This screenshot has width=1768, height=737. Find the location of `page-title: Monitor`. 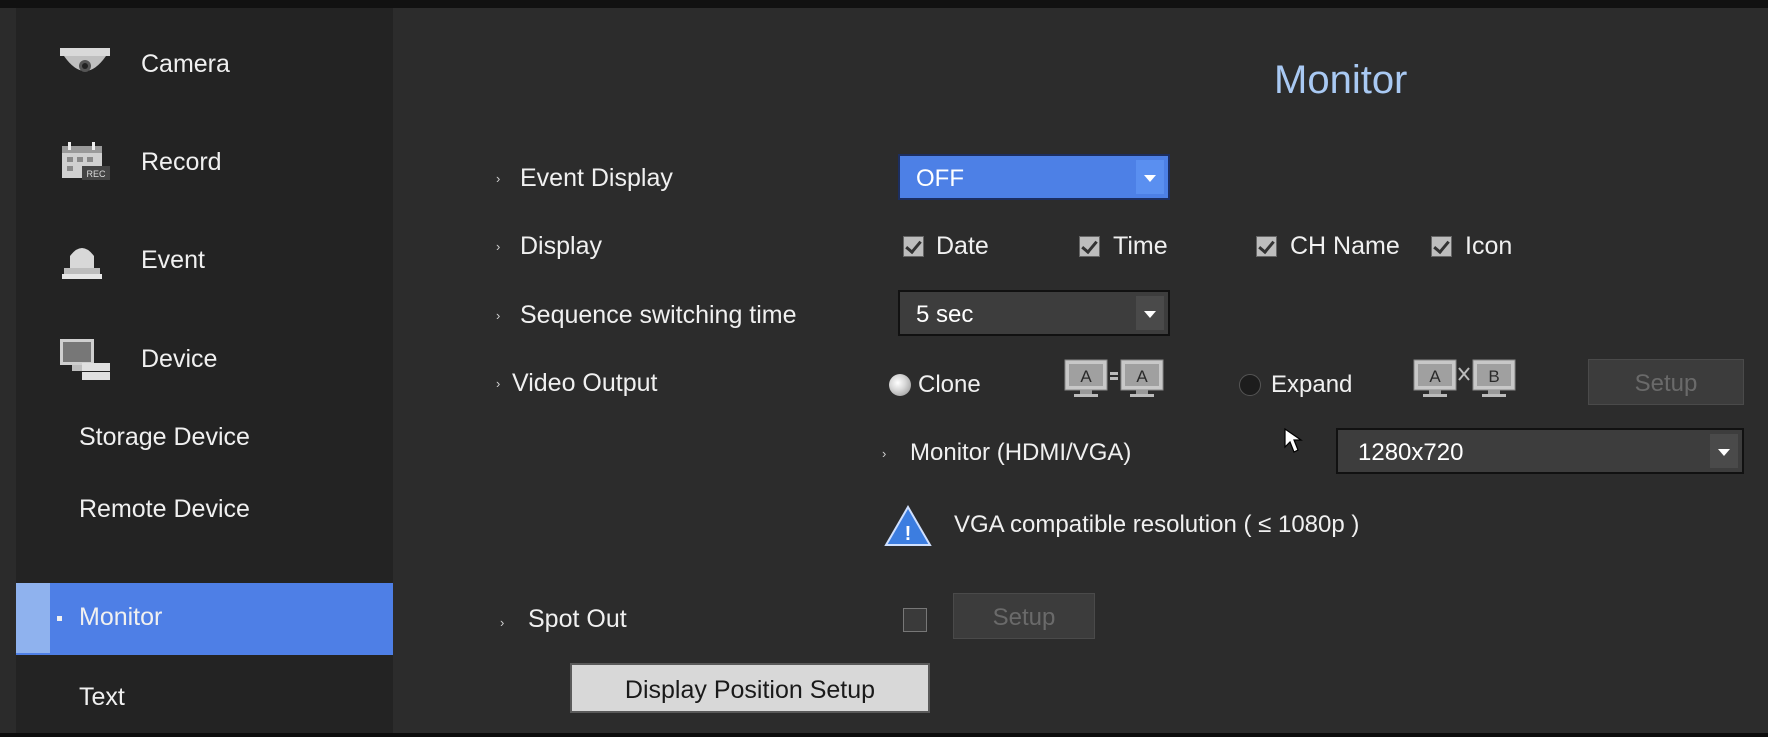

page-title: Monitor is located at coordinates (1341, 80).